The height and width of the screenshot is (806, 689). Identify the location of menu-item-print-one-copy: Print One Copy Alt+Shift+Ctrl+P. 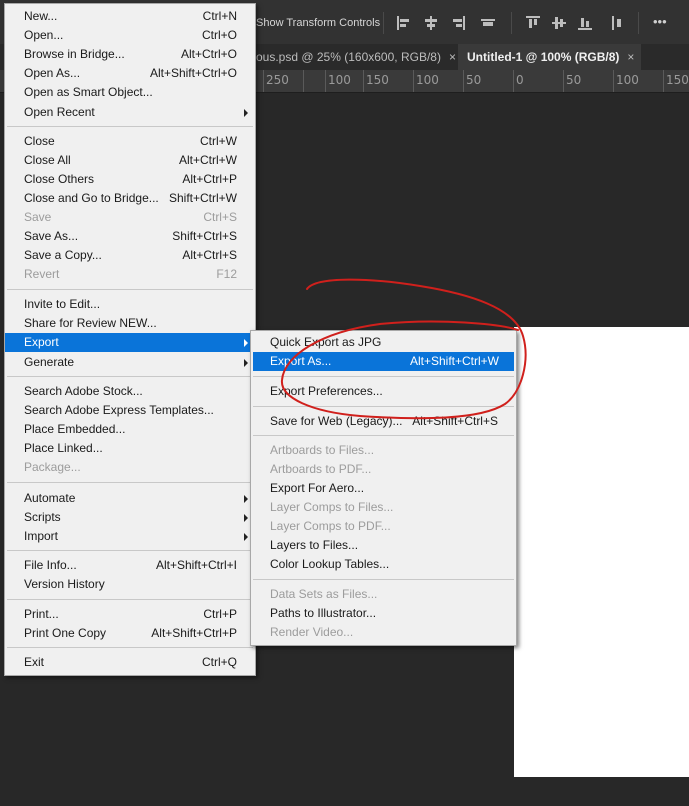
(130, 633).